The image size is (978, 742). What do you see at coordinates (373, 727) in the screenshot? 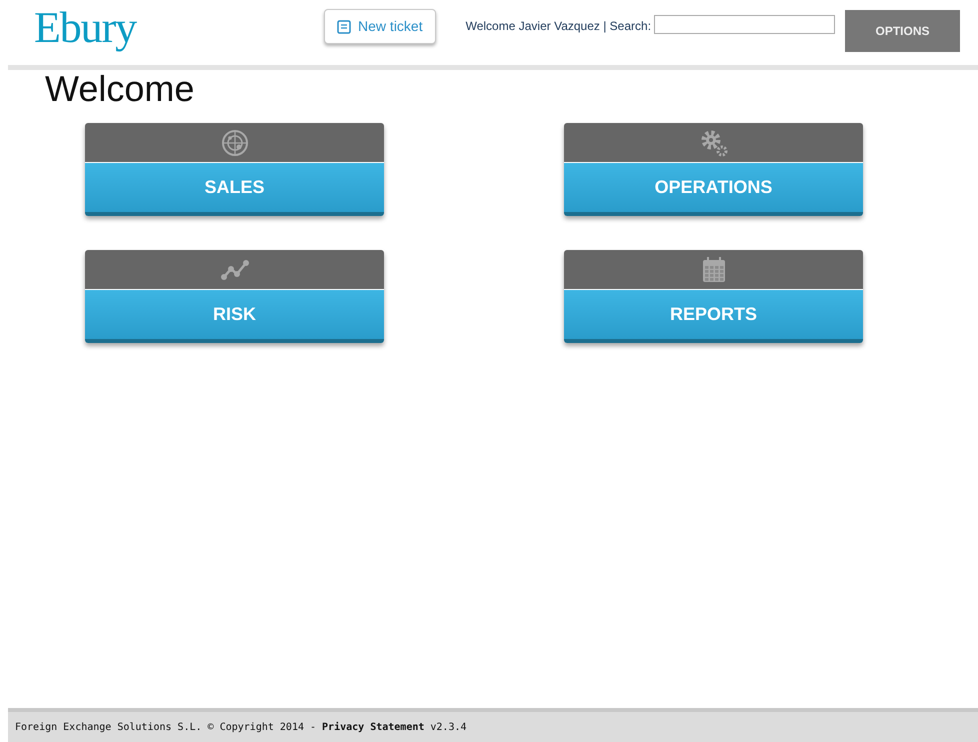
I see `privacy-statement-link: Privacy Statement` at bounding box center [373, 727].